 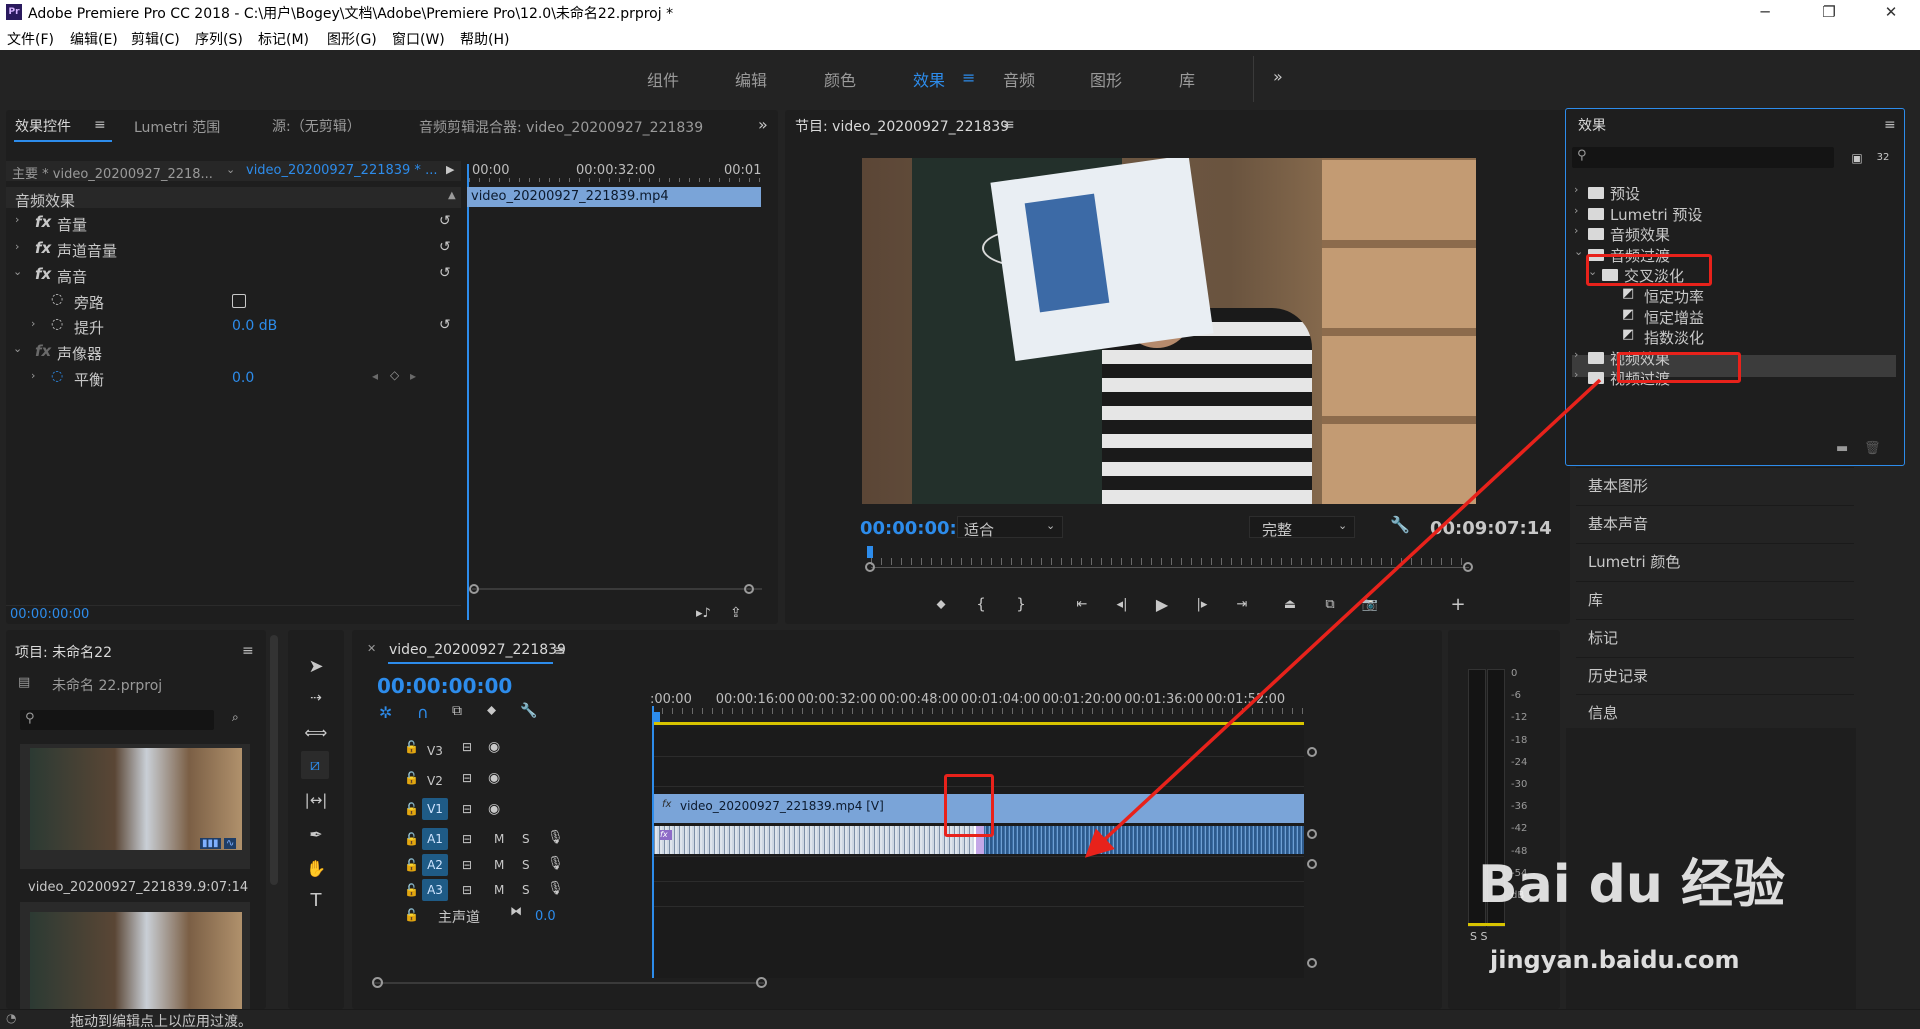 What do you see at coordinates (1615, 960) in the screenshot?
I see `baidu-watermark-url: jingyan.baidu.com` at bounding box center [1615, 960].